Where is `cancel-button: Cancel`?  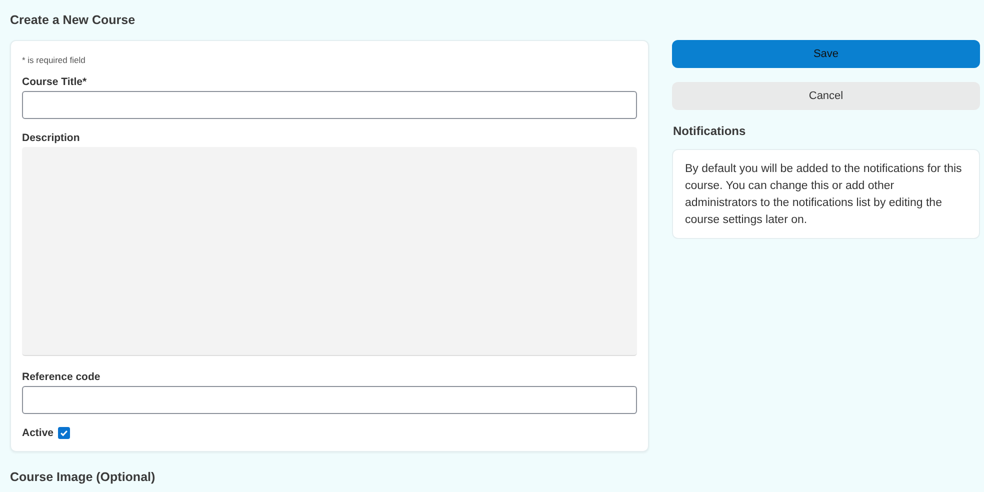
cancel-button: Cancel is located at coordinates (826, 96).